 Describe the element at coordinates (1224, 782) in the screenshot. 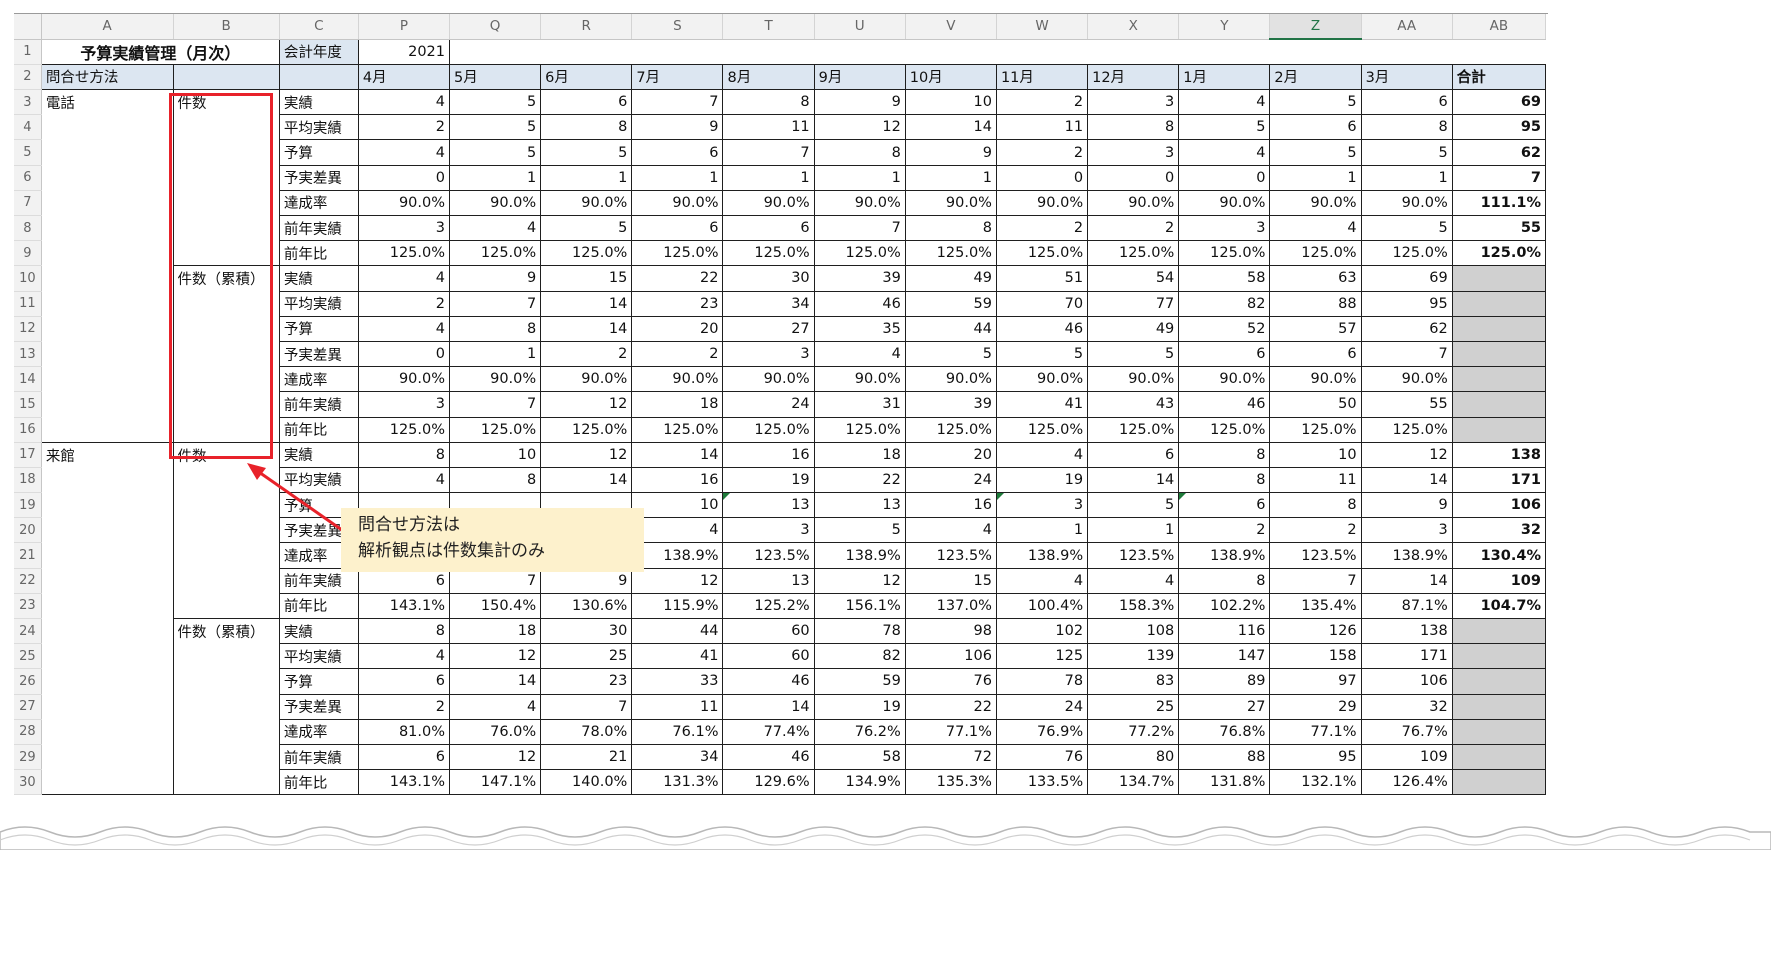

I see `value-cell: 131.8%` at that location.